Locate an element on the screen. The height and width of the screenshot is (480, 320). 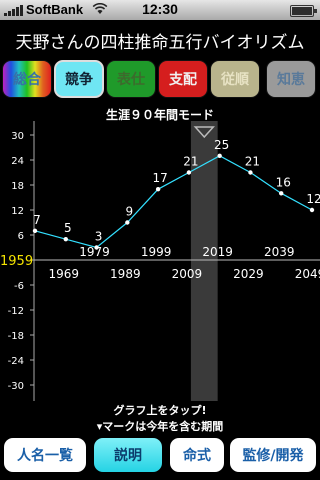
x-tick-label: 2049 is located at coordinates (307, 274).